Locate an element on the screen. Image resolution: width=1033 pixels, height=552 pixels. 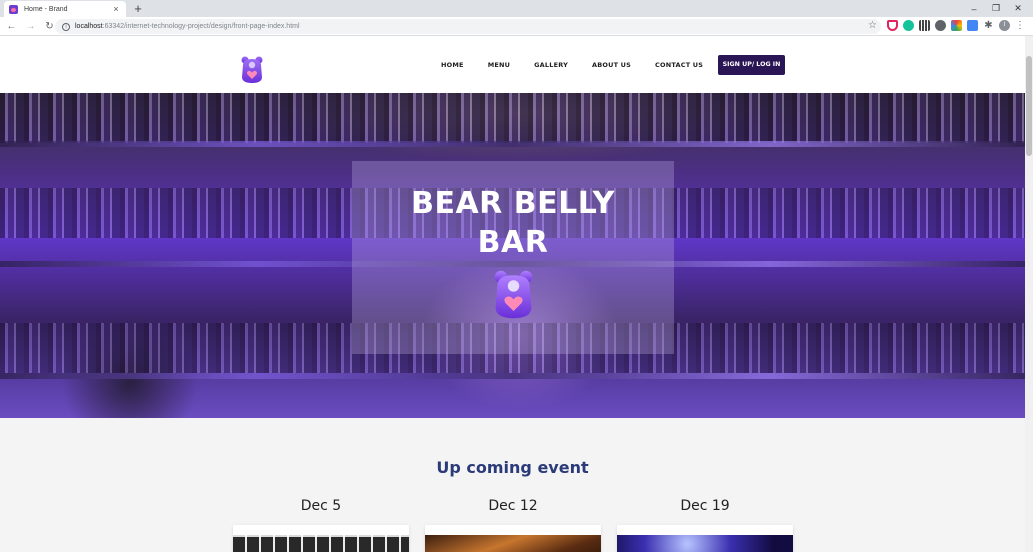
bookmark-star-icon: ☆ is located at coordinates (872, 25).